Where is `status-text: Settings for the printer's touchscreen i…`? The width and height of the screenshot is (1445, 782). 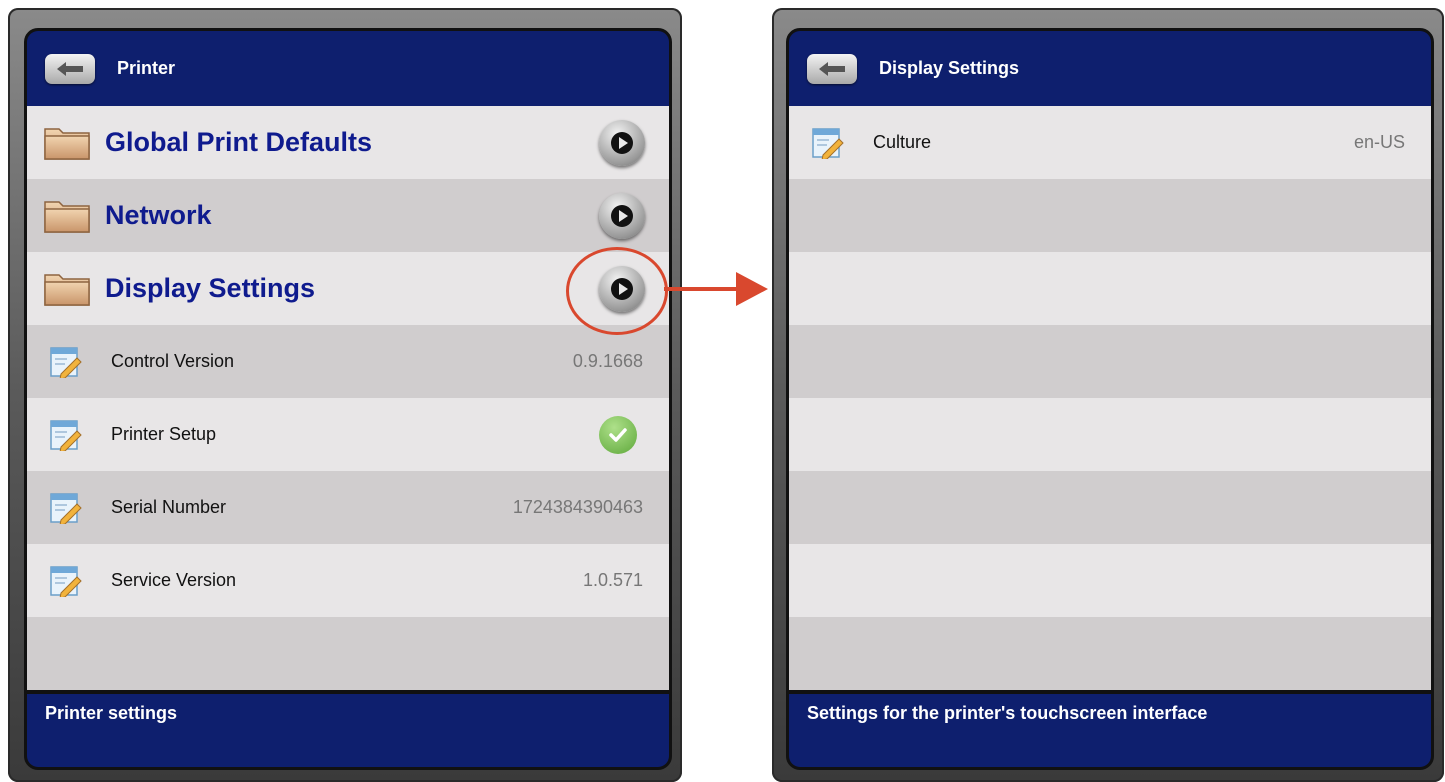 status-text: Settings for the printer's touchscreen i… is located at coordinates (1007, 713).